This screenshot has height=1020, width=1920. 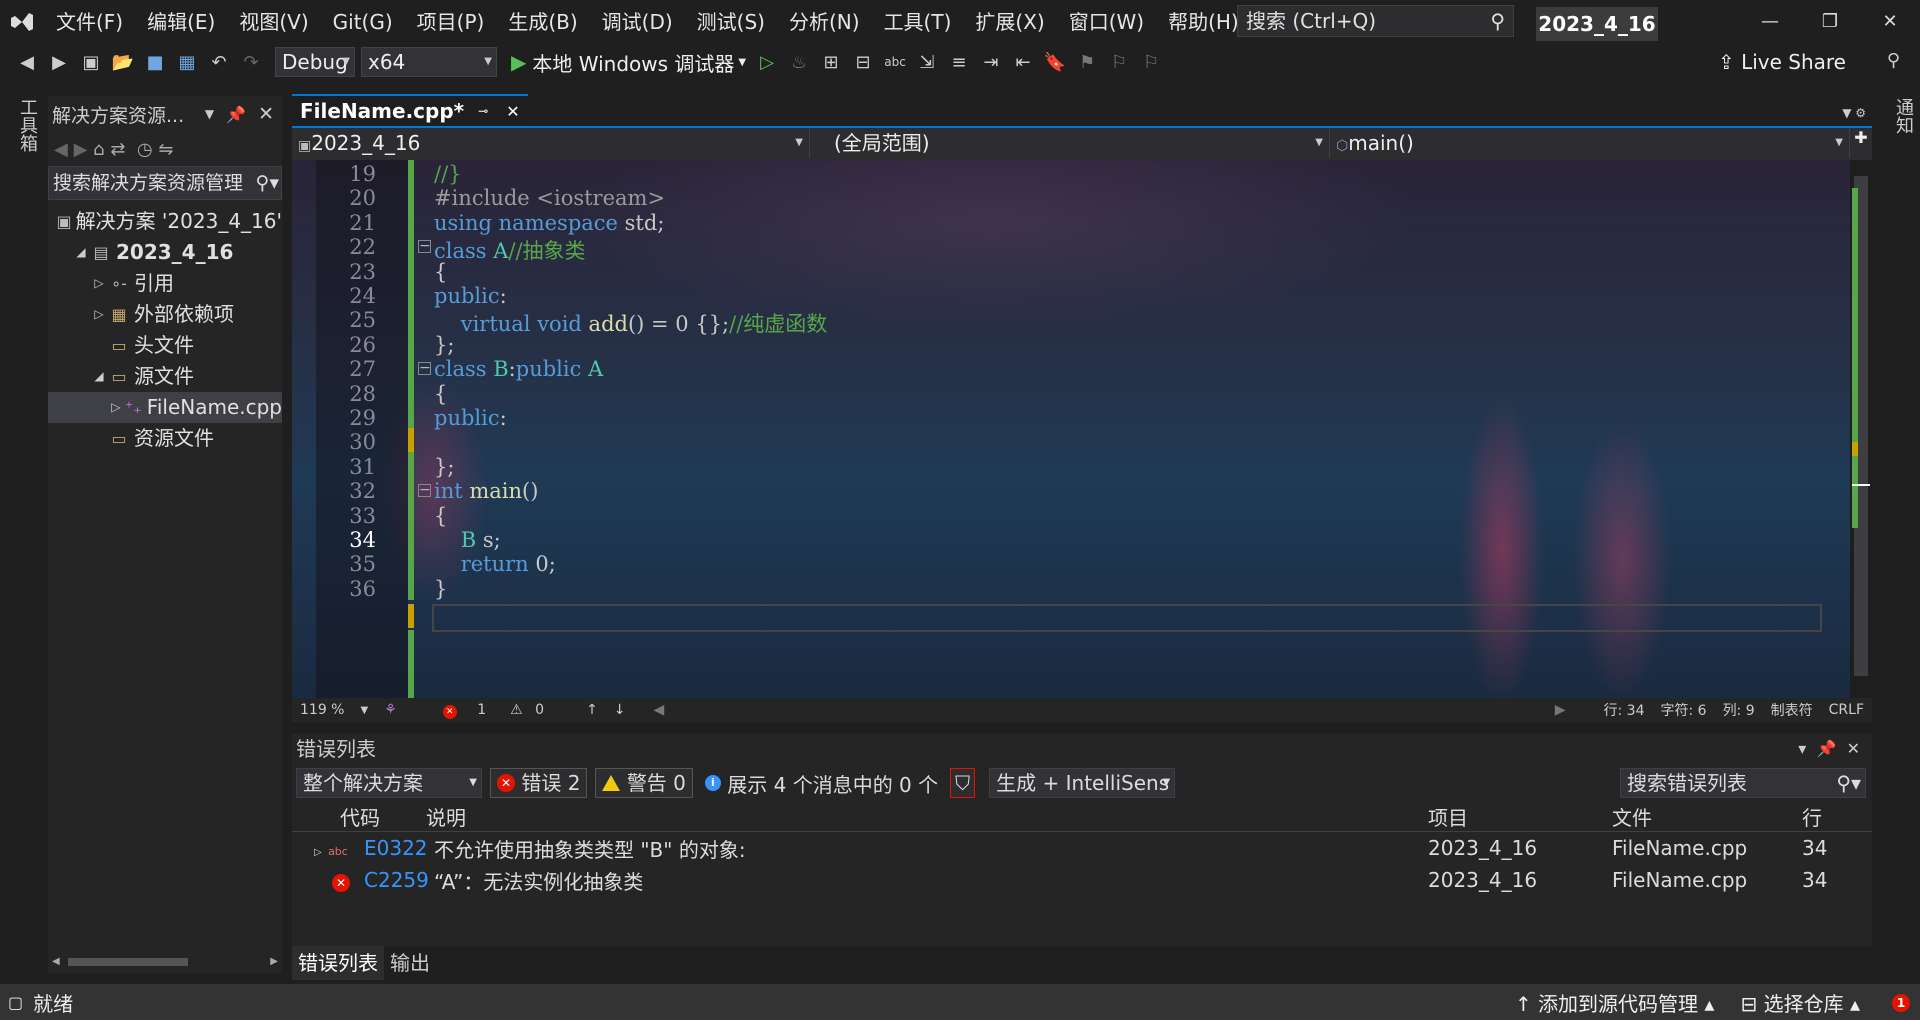 I want to click on platform-select: x64 ▼, so click(x=429, y=62).